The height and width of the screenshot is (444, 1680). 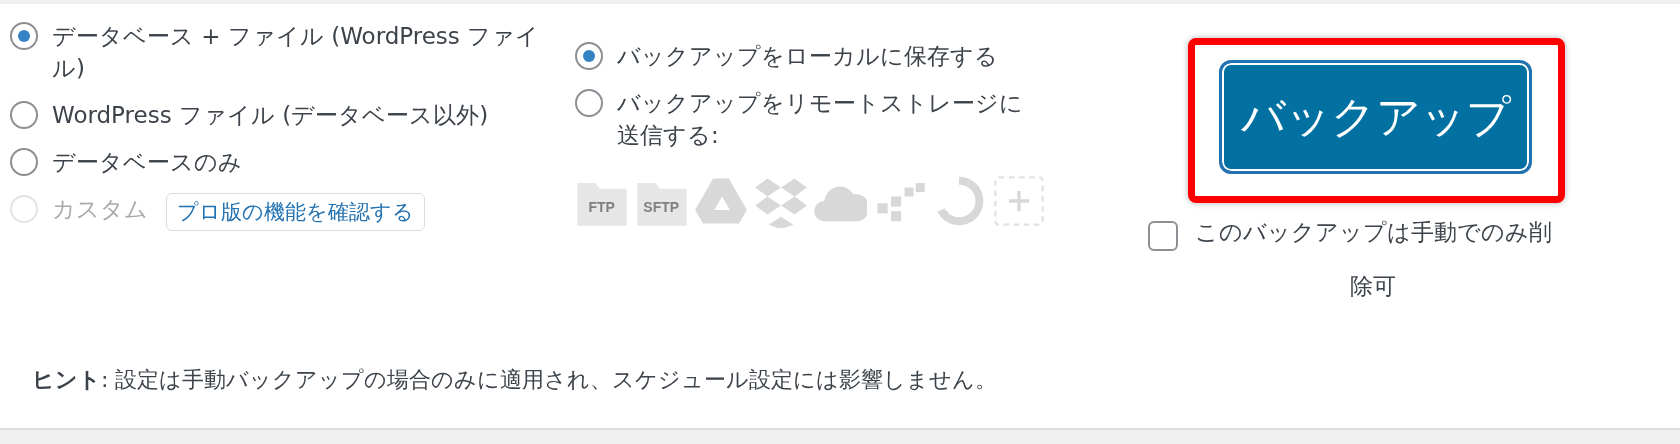 I want to click on option-label: WordPress ファイル (データベース以外), so click(x=270, y=115).